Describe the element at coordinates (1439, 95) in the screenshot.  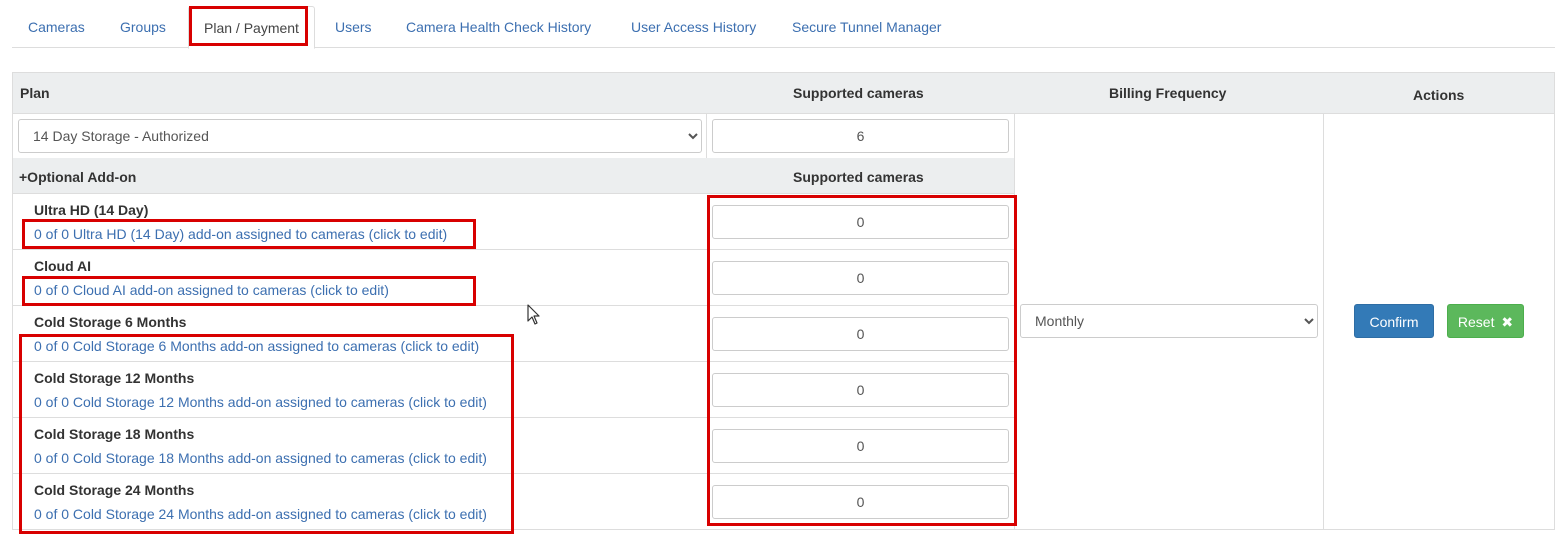
I see `header-actions: Actions` at that location.